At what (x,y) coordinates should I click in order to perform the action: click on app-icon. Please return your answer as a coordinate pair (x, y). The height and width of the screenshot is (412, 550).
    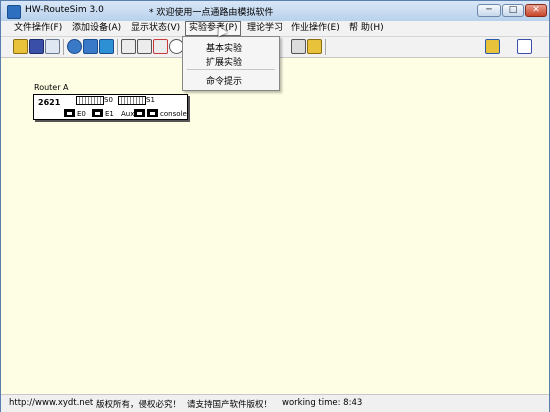
    Looking at the image, I should click on (14, 12).